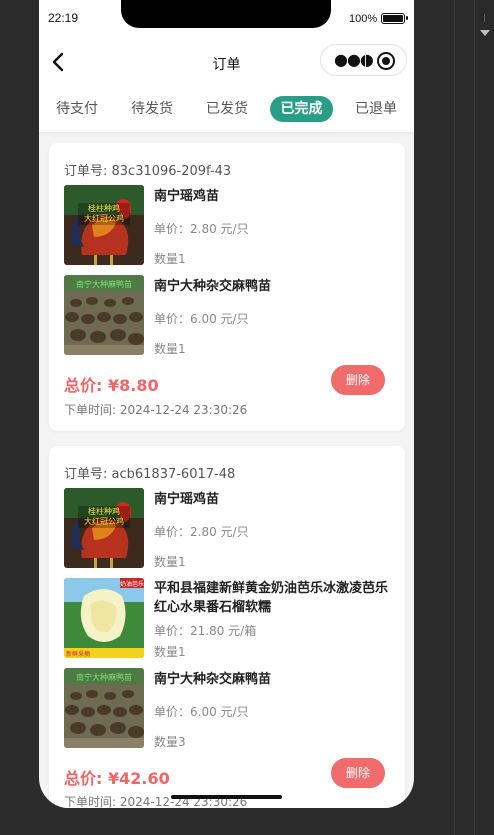 Image resolution: width=494 pixels, height=835 pixels. Describe the element at coordinates (226, 797) in the screenshot. I see `home-indicator` at that location.